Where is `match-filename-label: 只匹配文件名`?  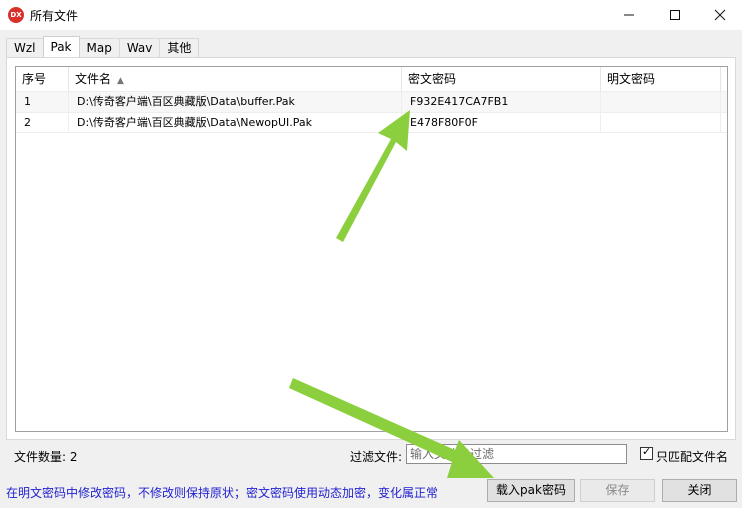 match-filename-label: 只匹配文件名 is located at coordinates (692, 456).